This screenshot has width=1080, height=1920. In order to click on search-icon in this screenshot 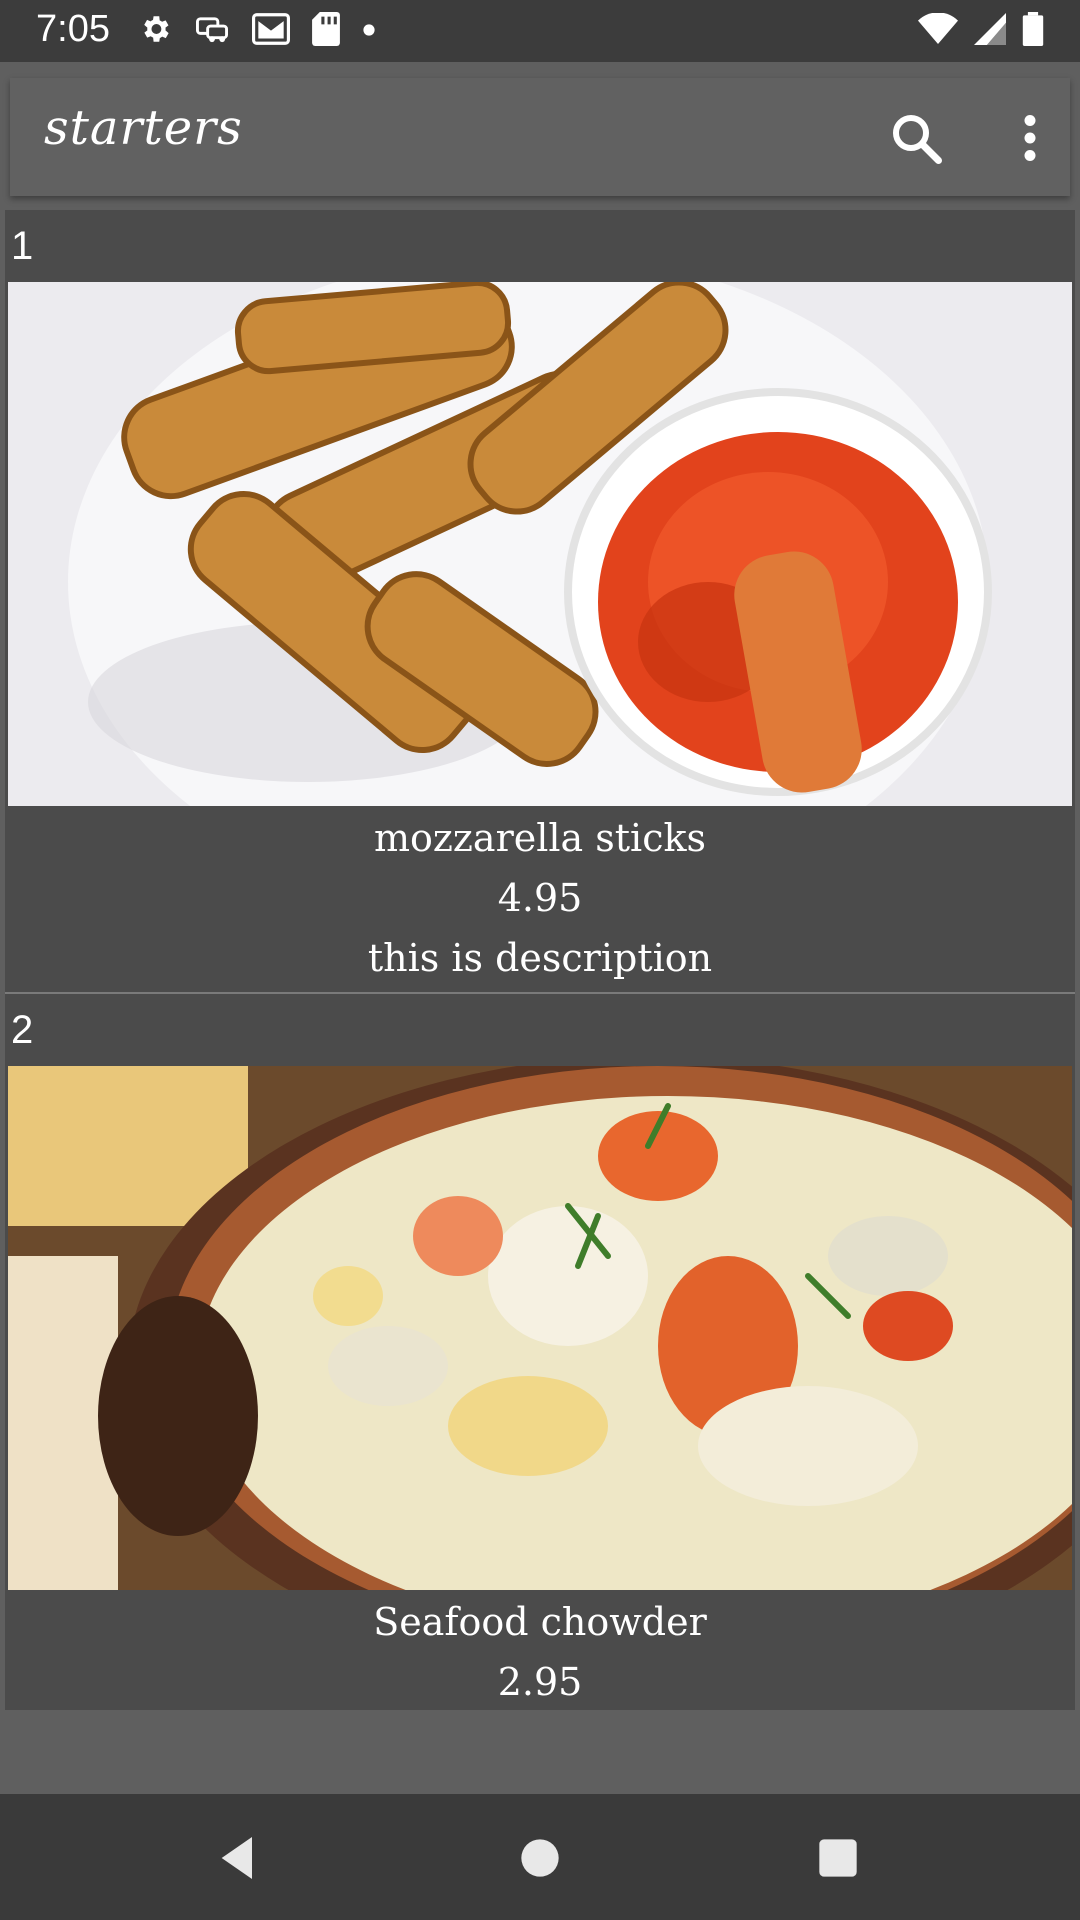, I will do `click(917, 139)`.